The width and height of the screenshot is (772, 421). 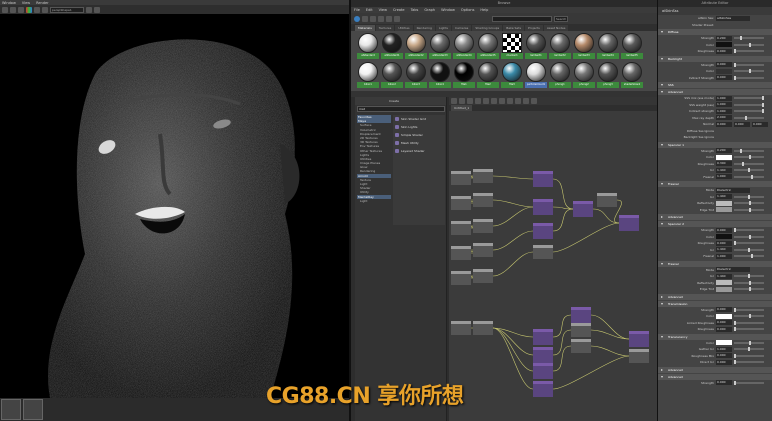 What do you see at coordinates (715, 376) in the screenshot?
I see `attribute-section-header: Advanced` at bounding box center [715, 376].